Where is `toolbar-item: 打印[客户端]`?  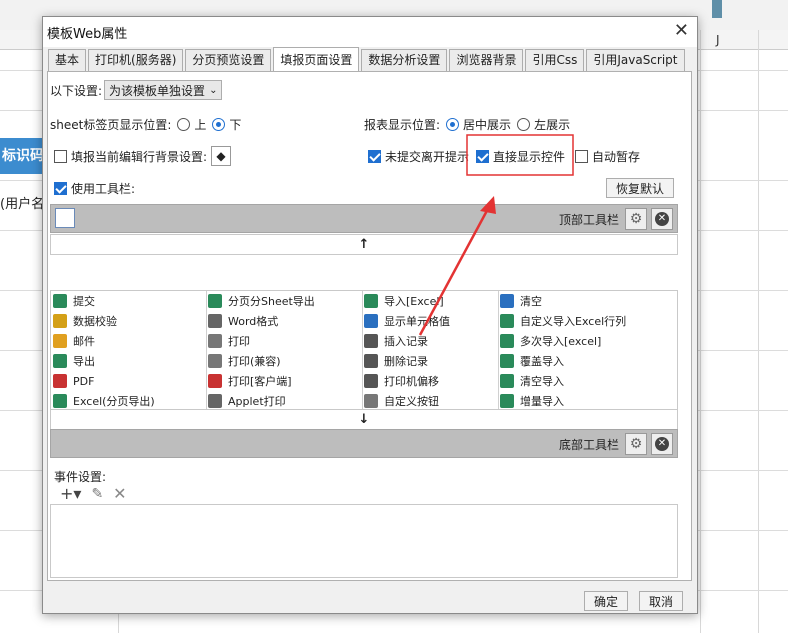
toolbar-item: 打印[客户端] is located at coordinates (250, 381).